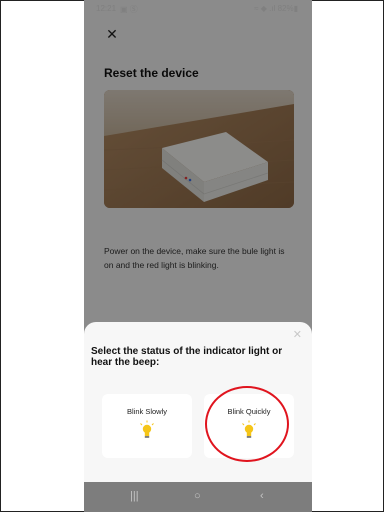 Image resolution: width=384 pixels, height=512 pixels. What do you see at coordinates (146, 411) in the screenshot?
I see `blink-slowly-label: Blink Slowly` at bounding box center [146, 411].